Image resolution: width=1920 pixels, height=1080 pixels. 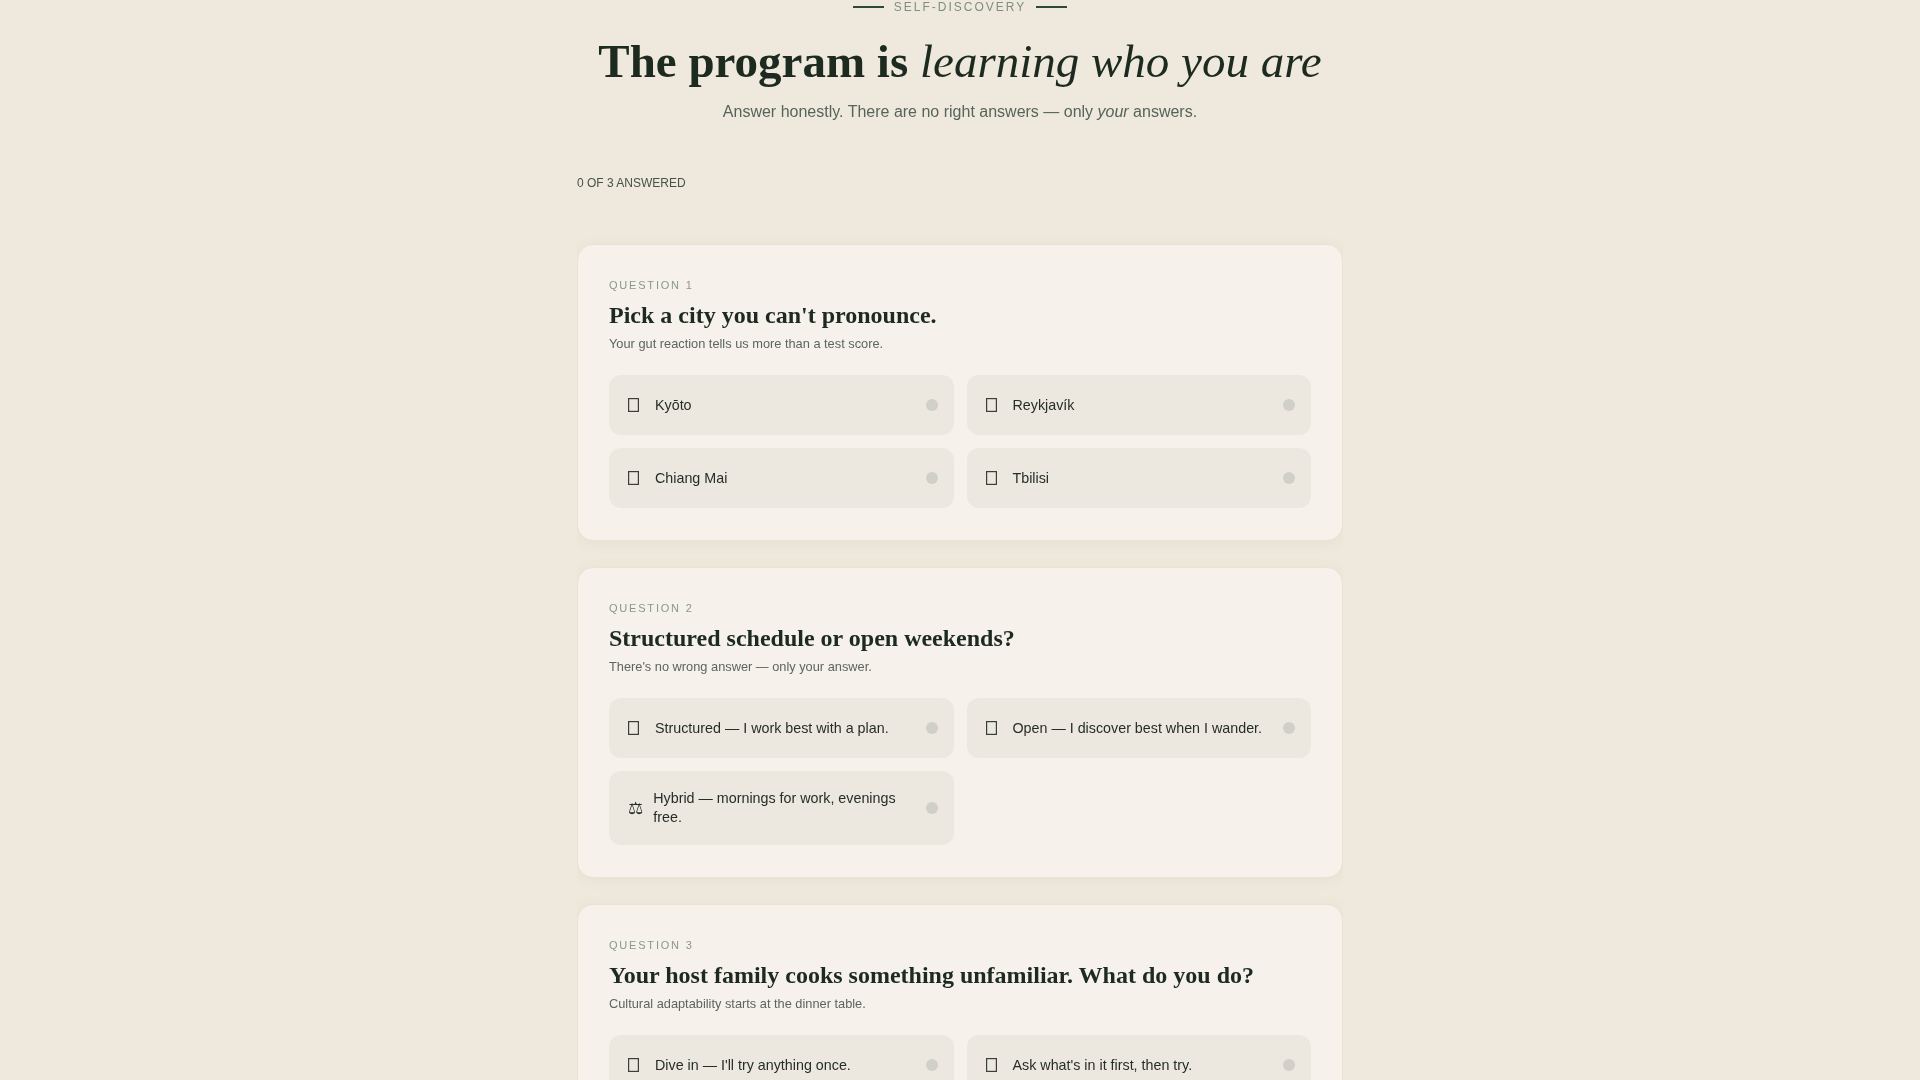 I want to click on question-hint: There's no wrong answer — only your answer., so click(x=741, y=667).